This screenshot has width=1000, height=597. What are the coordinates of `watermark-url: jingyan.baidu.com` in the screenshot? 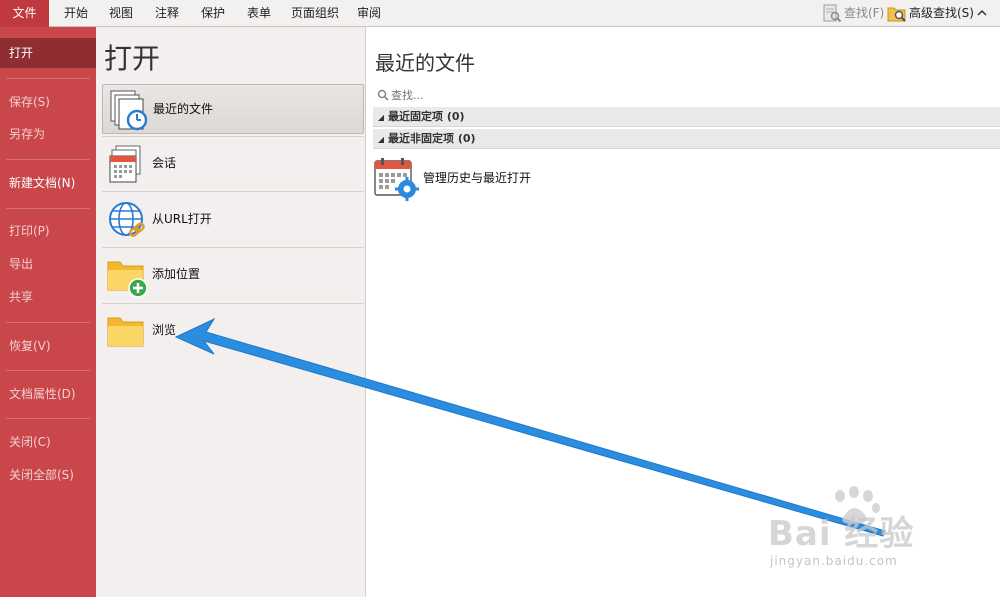 It's located at (834, 561).